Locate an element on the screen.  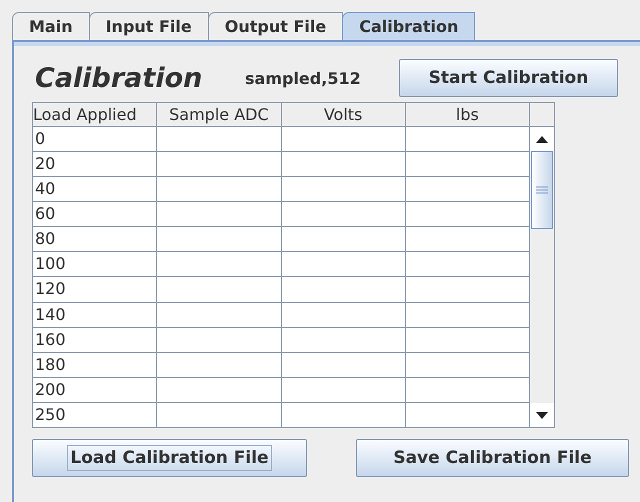
table-cell: 20 is located at coordinates (94, 164).